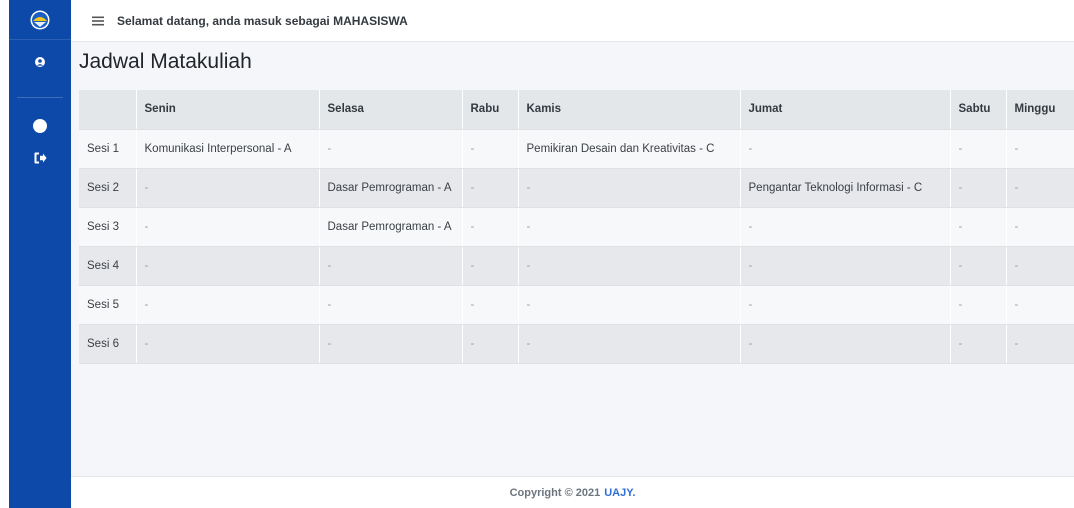 The height and width of the screenshot is (508, 1074). I want to click on table-cell: Pengantar Teknologi Informasi - C, so click(845, 188).